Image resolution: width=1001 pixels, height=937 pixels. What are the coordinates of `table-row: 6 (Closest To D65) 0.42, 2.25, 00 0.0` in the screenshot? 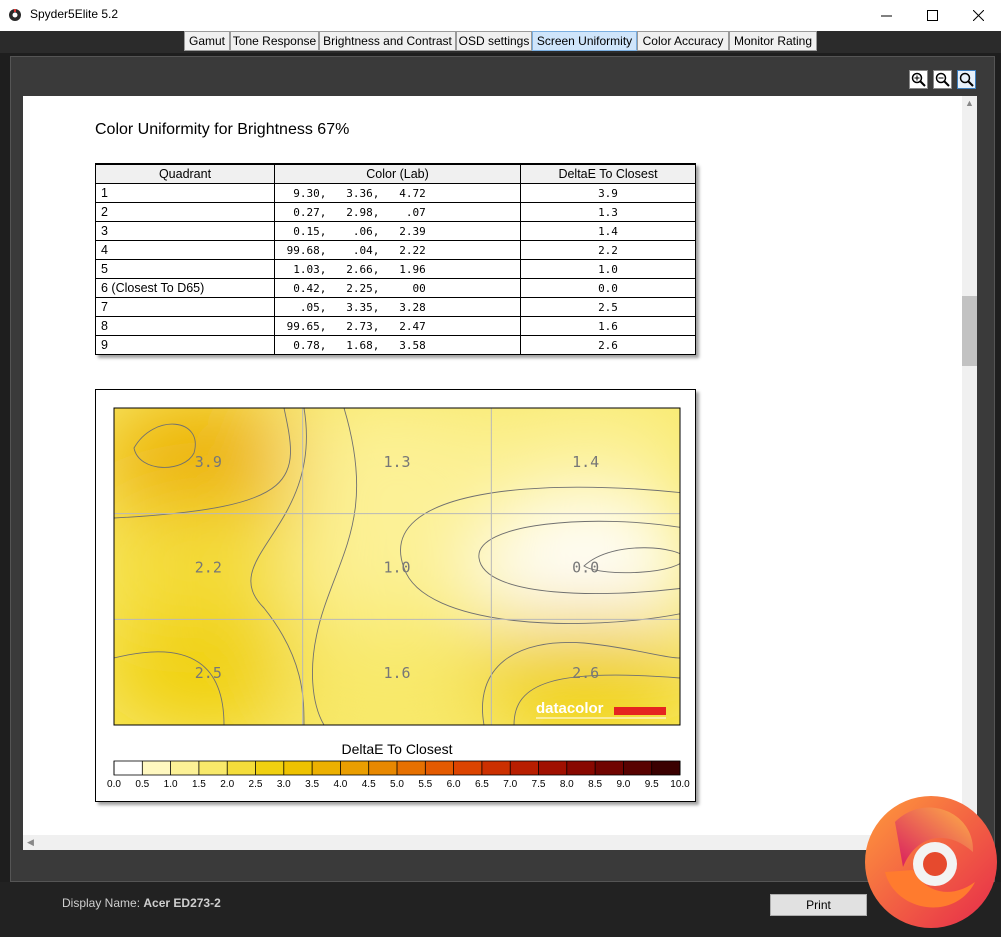 It's located at (395, 288).